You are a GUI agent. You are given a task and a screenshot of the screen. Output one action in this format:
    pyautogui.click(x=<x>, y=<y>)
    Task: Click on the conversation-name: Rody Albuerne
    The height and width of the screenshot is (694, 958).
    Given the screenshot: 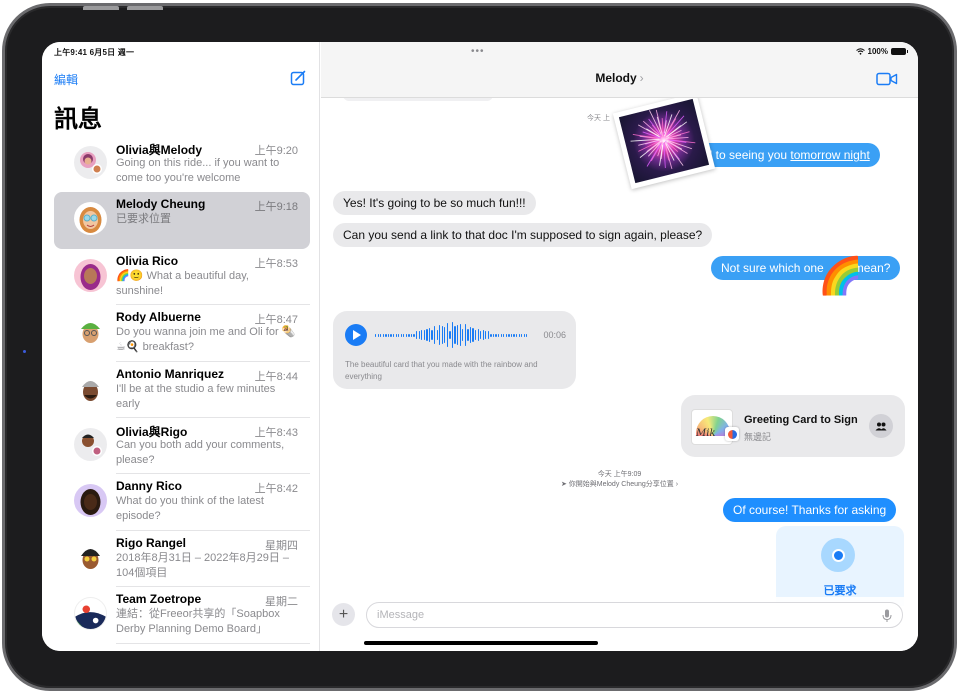 What is the action you would take?
    pyautogui.click(x=158, y=317)
    